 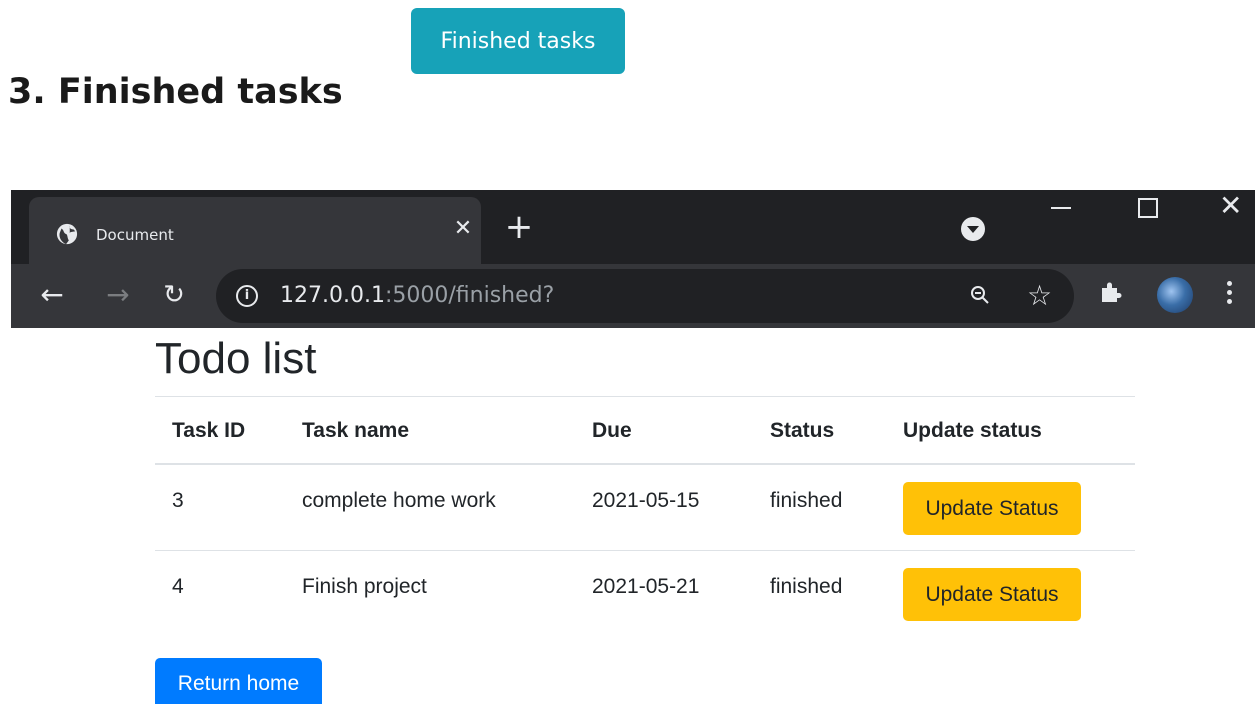 I want to click on browser-toolbar: ← → ↻ i 127.0.0.1:5000/finished? ☆, so click(x=633, y=296).